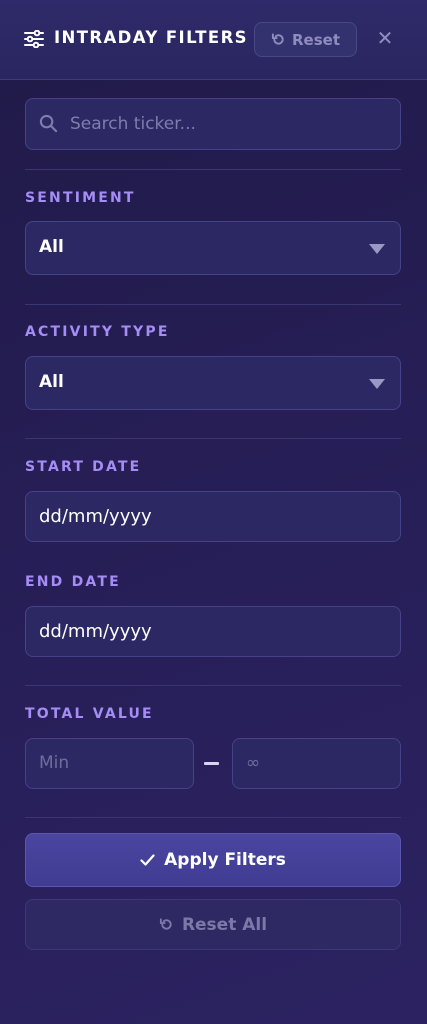 The image size is (427, 1024). I want to click on activity-type-select: All, so click(213, 383).